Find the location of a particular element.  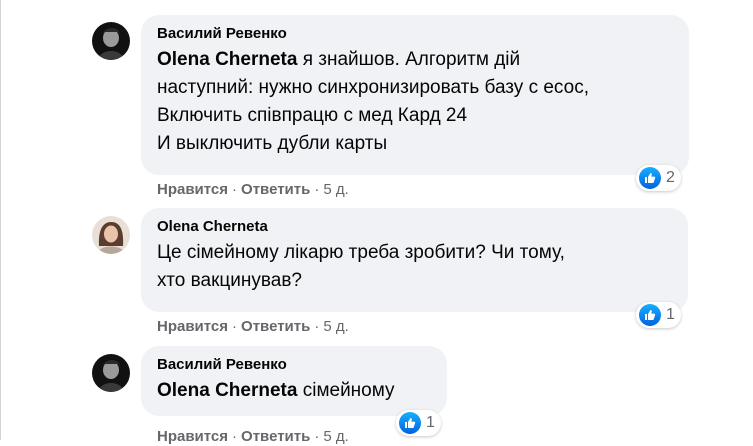

comment-text-line: хто вакцинував? is located at coordinates (229, 280).